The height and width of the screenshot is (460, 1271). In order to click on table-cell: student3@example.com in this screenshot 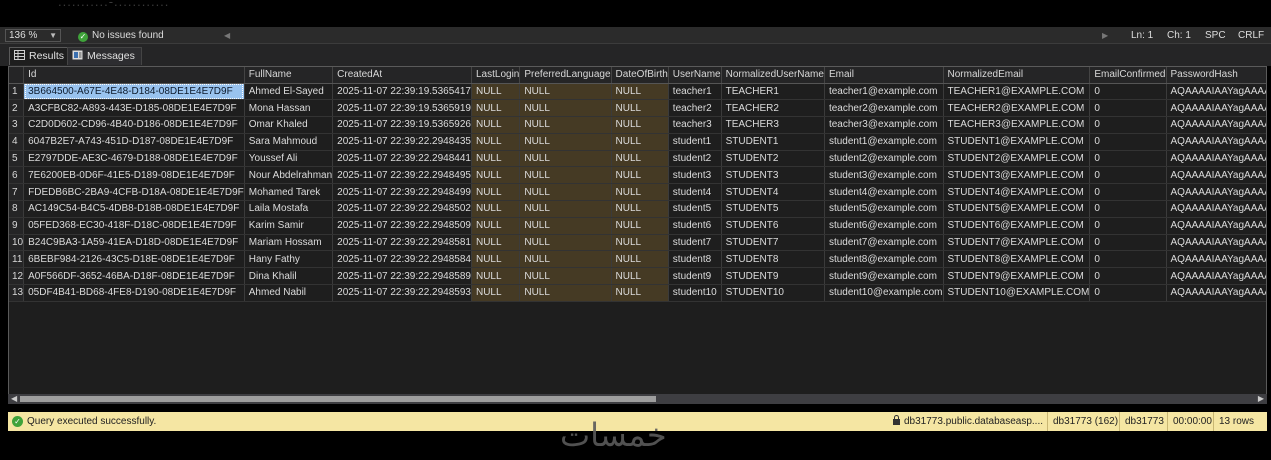, I will do `click(884, 175)`.